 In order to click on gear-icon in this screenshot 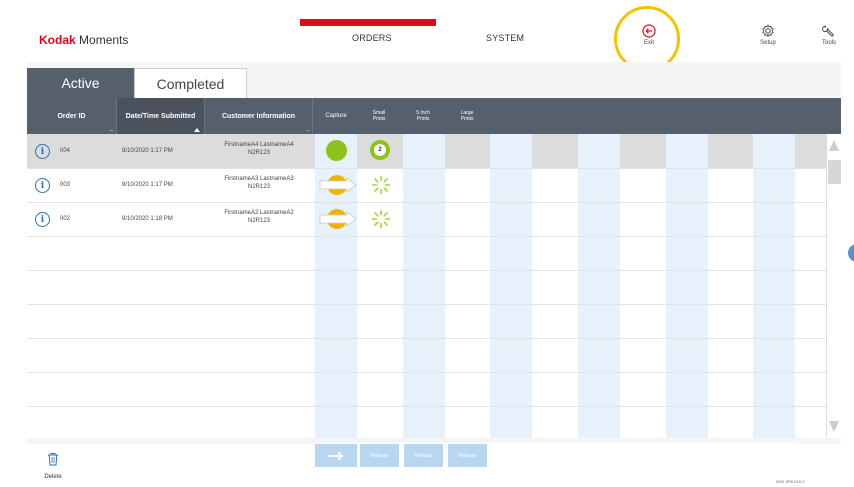, I will do `click(768, 31)`.